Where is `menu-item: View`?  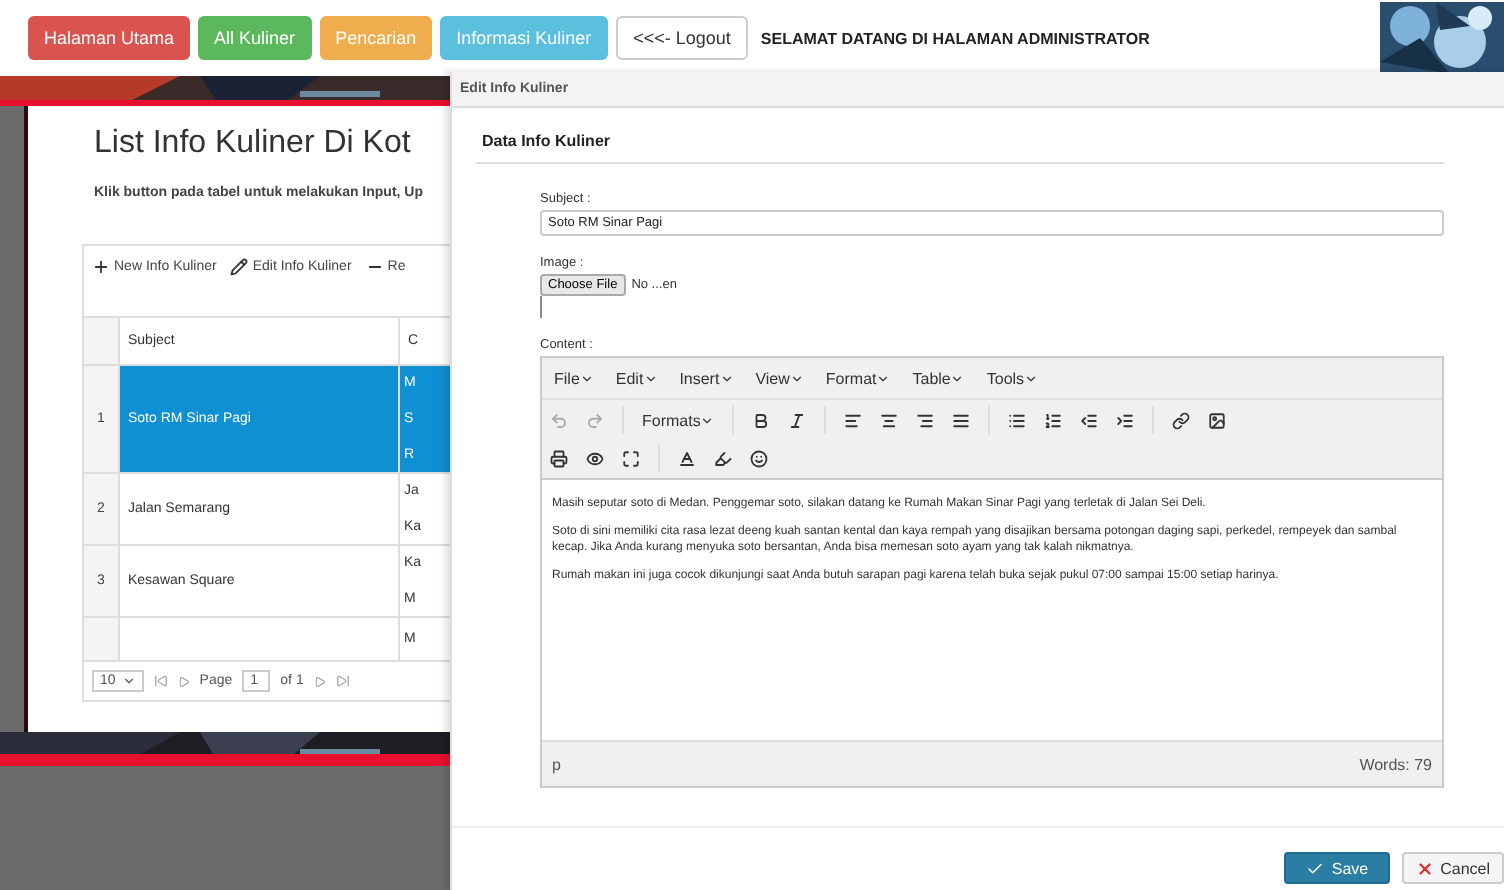 menu-item: View is located at coordinates (779, 378).